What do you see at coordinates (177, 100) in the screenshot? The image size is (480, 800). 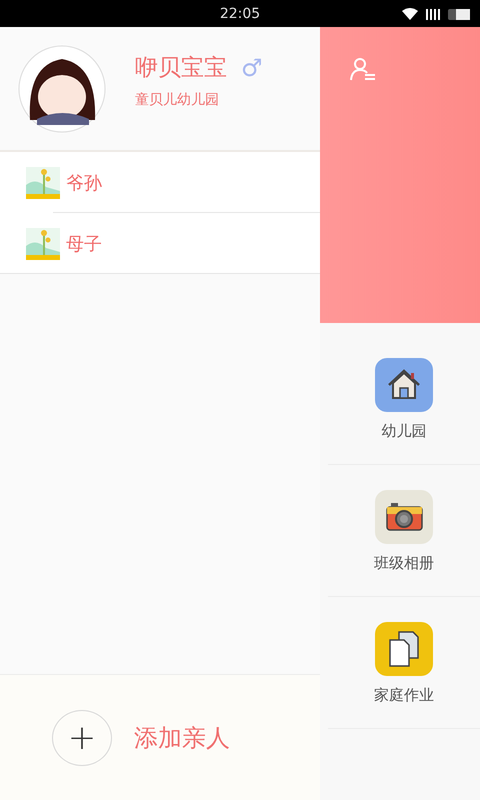 I see `school-name: 童贝儿幼儿园` at bounding box center [177, 100].